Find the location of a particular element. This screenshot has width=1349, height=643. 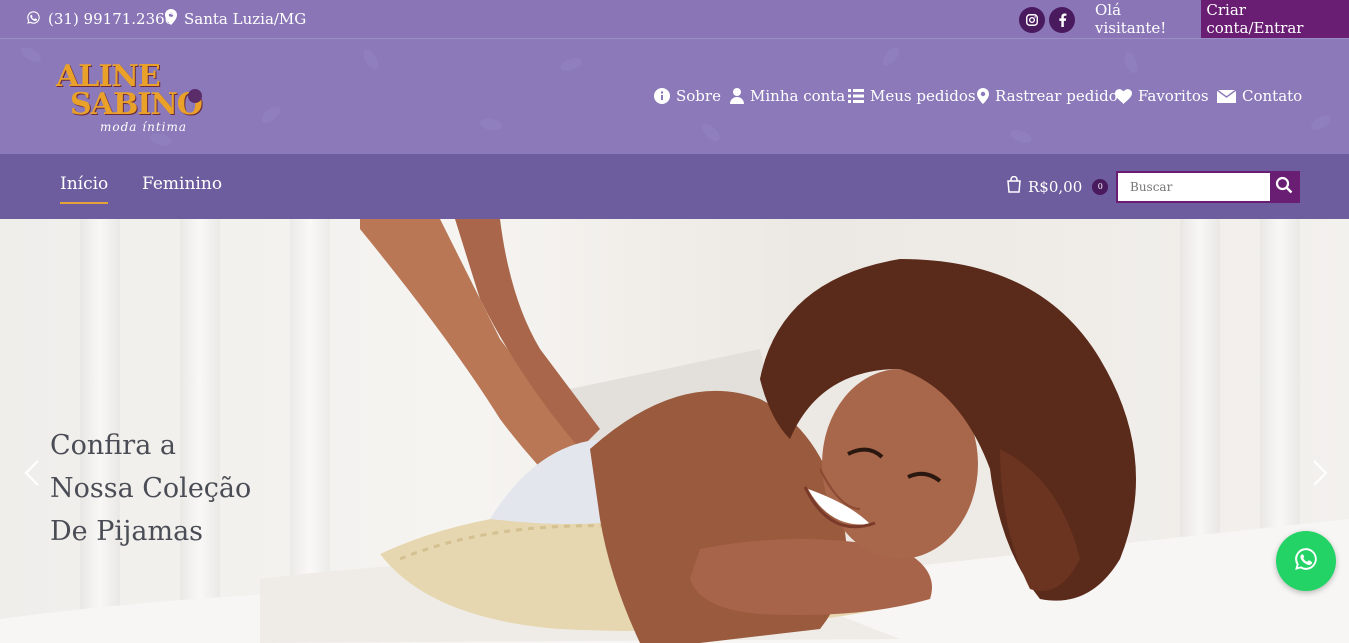

search-button is located at coordinates (1284, 187).